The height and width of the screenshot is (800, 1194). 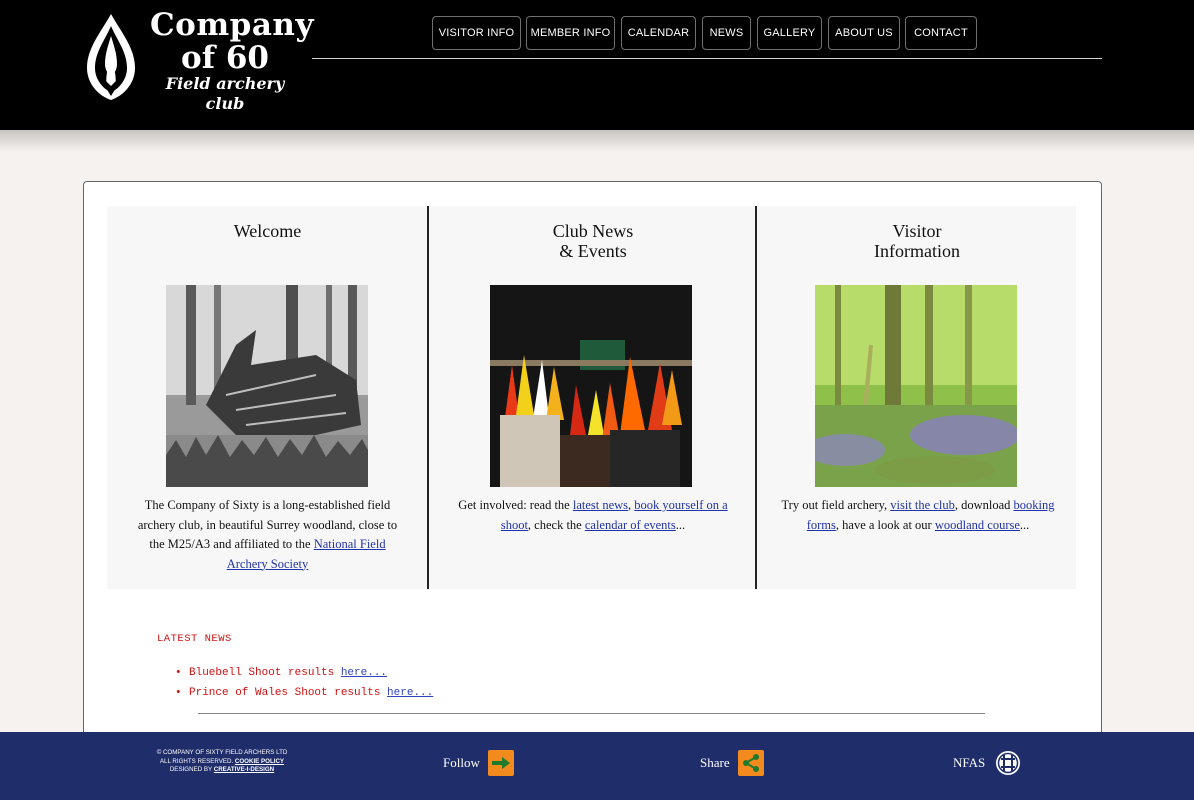 What do you see at coordinates (917, 251) in the screenshot?
I see `visitor-info-title-line-2: Information` at bounding box center [917, 251].